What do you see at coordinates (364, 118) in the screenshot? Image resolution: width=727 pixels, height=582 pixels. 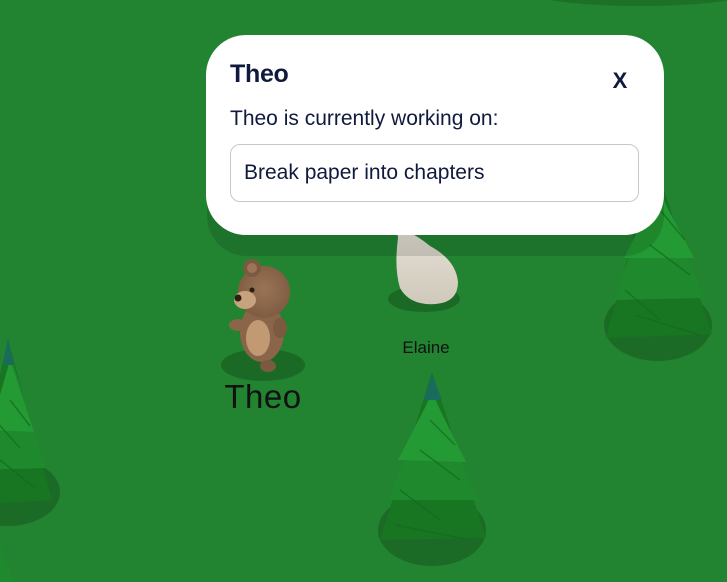 I see `working-on-label: Theo is currently working on:` at bounding box center [364, 118].